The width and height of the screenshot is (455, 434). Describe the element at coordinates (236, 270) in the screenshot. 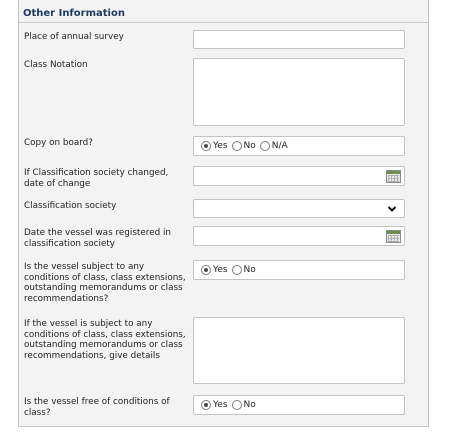

I see `subject-to-conditions-no-radio` at that location.